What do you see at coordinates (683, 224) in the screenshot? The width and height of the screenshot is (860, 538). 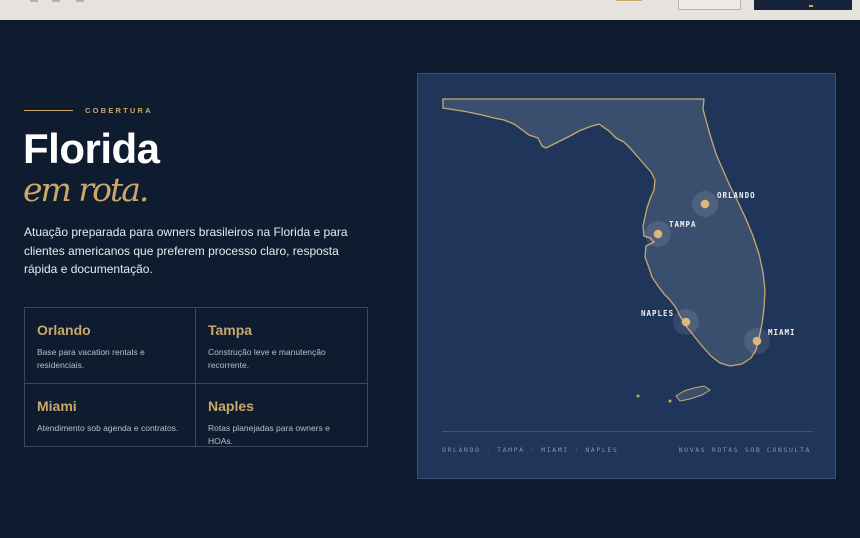 I see `pin-label-tampa: TAMPA` at bounding box center [683, 224].